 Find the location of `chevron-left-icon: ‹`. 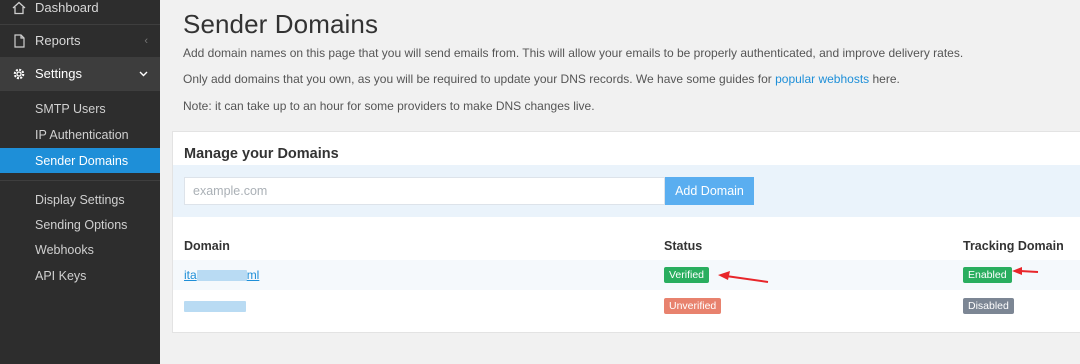

chevron-left-icon: ‹ is located at coordinates (146, 40).